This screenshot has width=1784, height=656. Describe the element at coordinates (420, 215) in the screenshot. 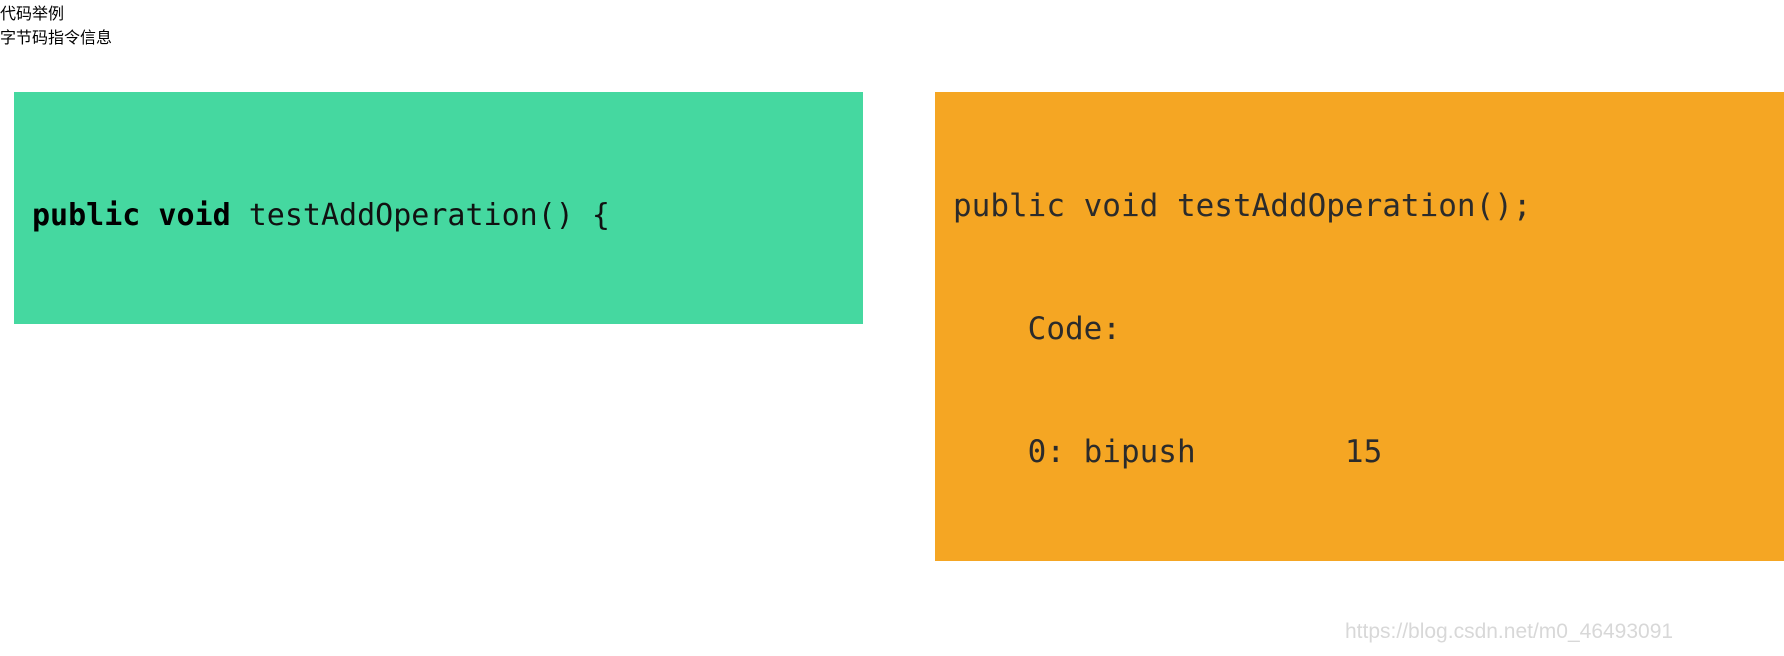

I see `java-code-text: testAddOperation() {` at that location.